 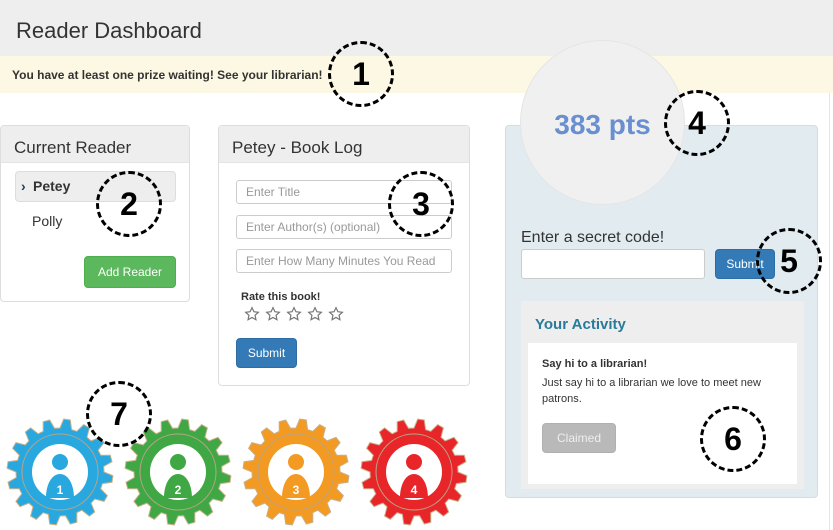 I want to click on add-reader-button: Add Reader, so click(x=130, y=272).